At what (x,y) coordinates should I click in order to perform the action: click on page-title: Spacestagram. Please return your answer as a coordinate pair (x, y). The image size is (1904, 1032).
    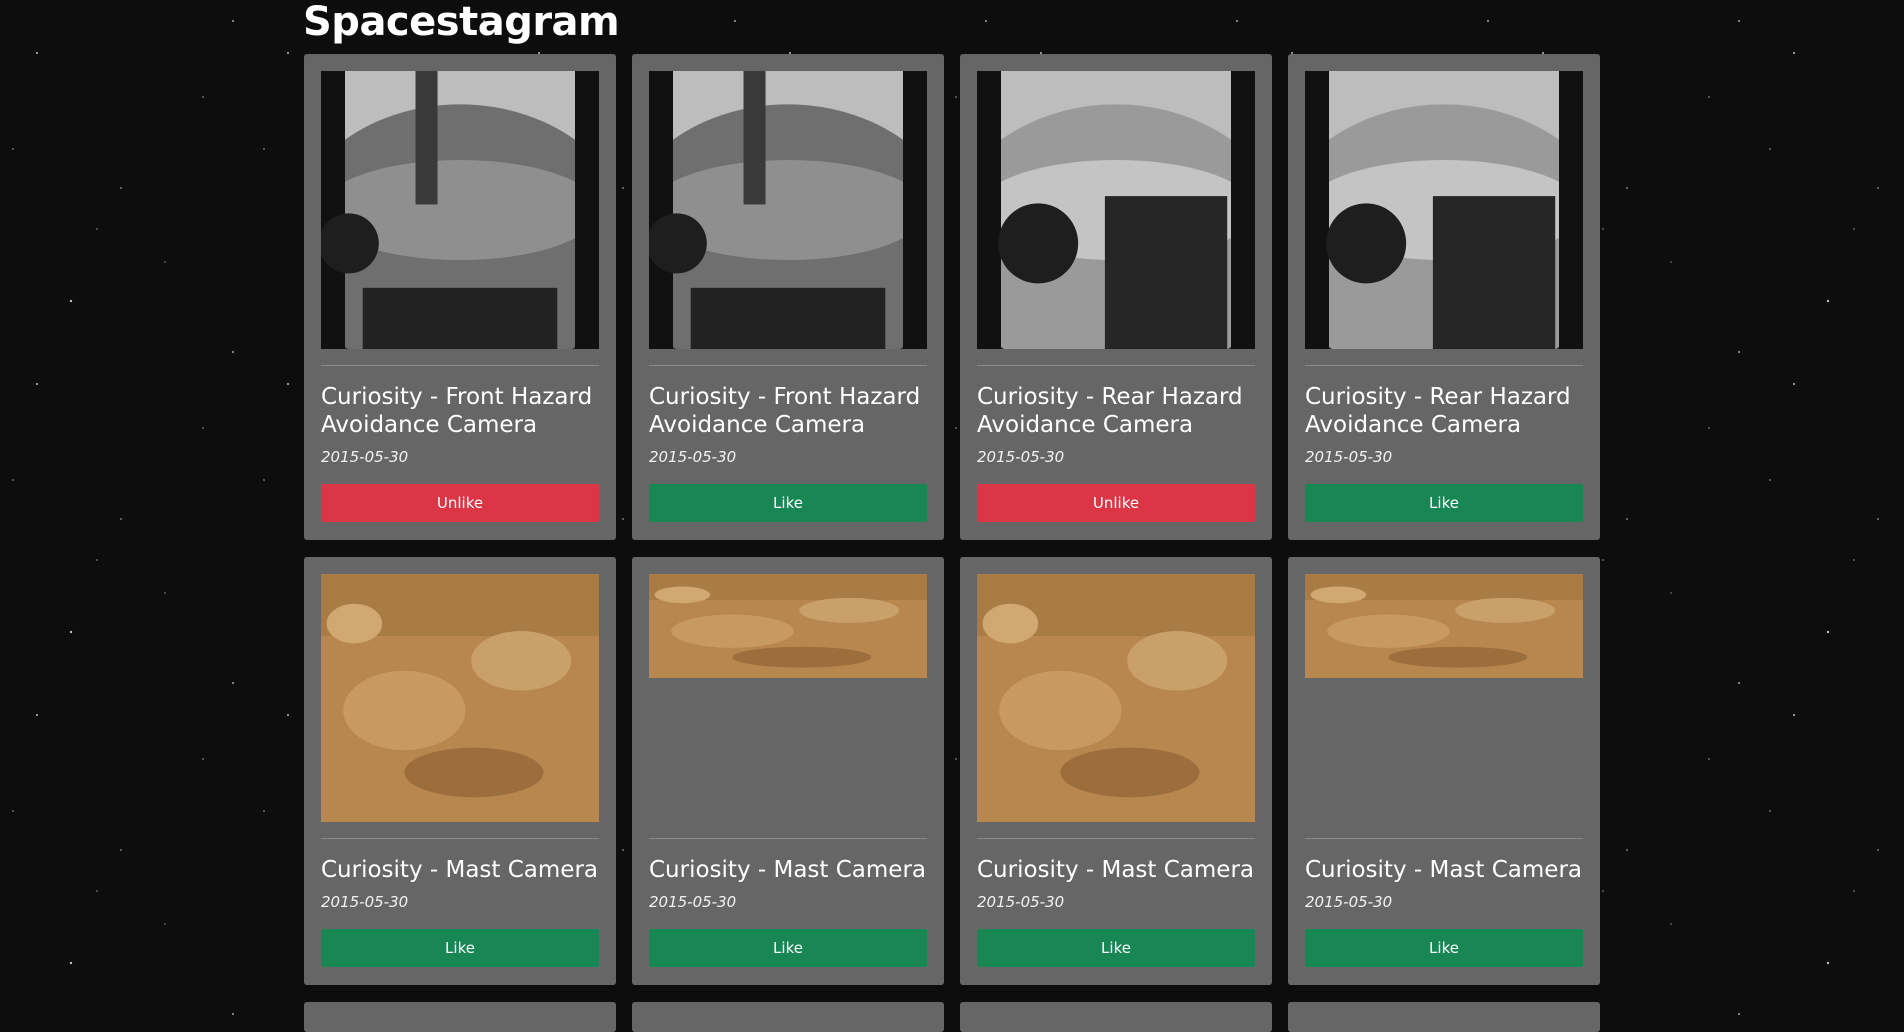
    Looking at the image, I should click on (461, 22).